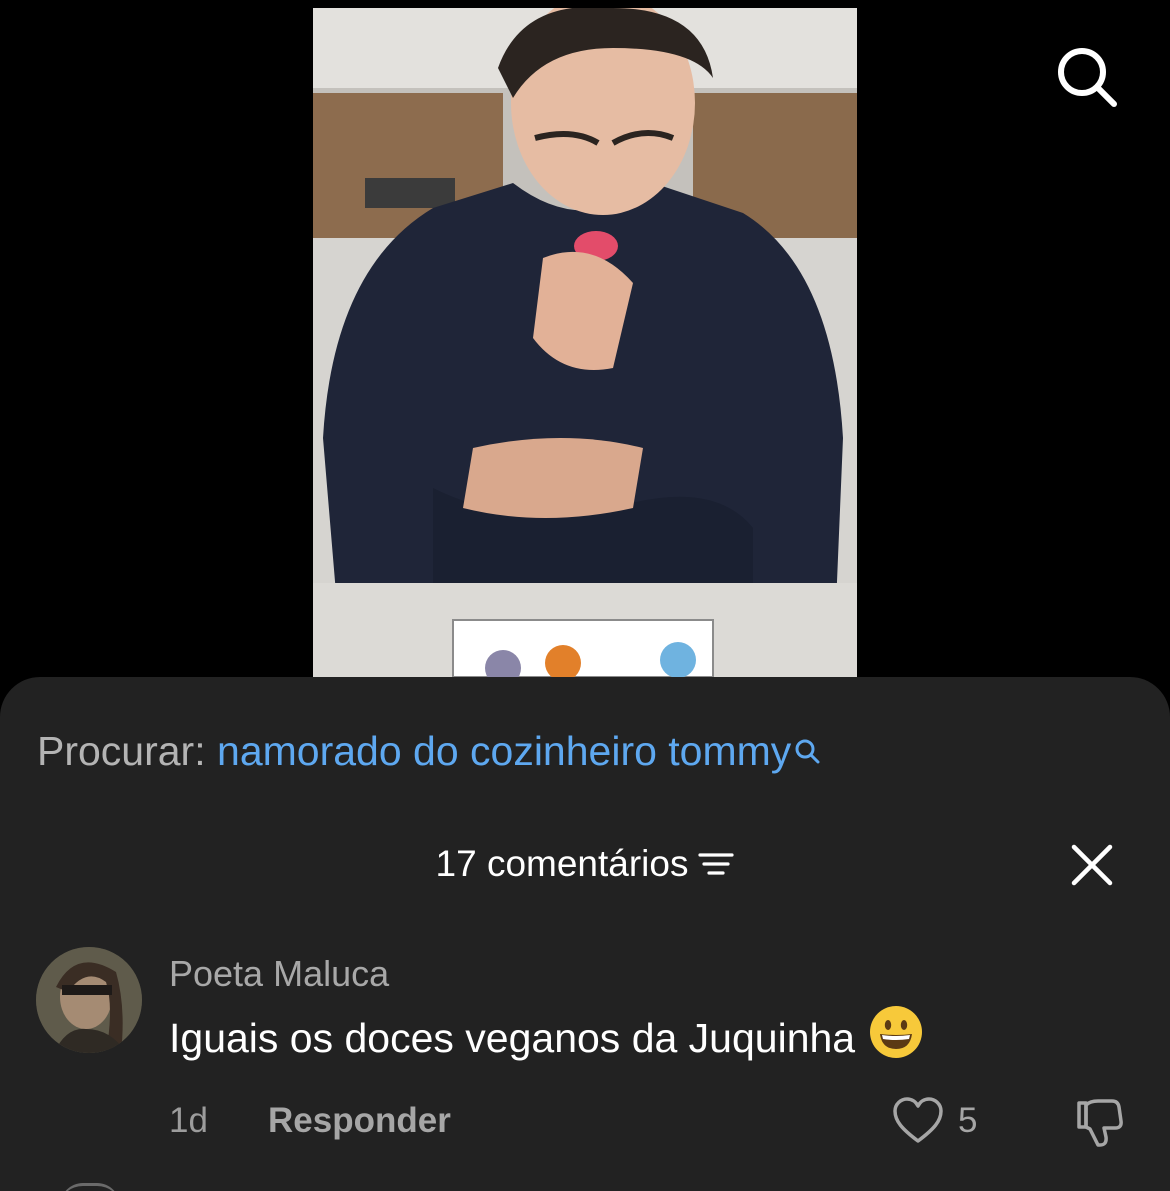  I want to click on comments-header: 17 comentários, so click(585, 864).